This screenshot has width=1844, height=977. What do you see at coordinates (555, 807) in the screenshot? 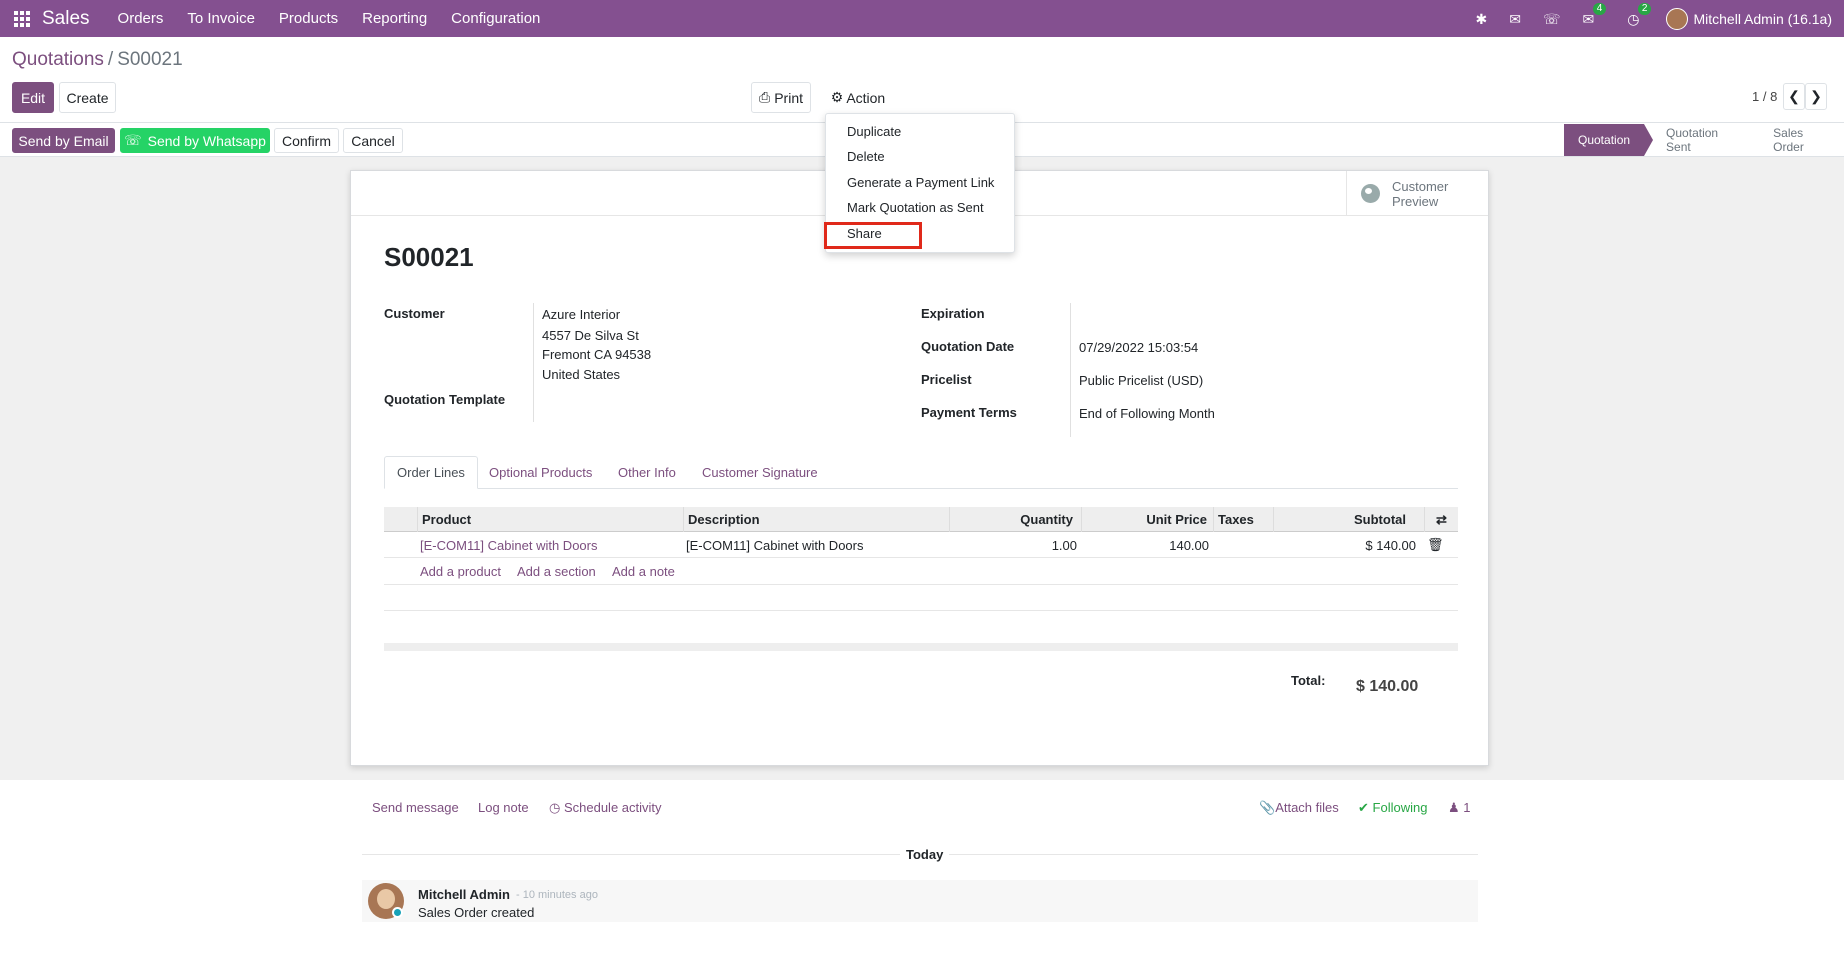
I see `clock-small-icon: ◷` at bounding box center [555, 807].